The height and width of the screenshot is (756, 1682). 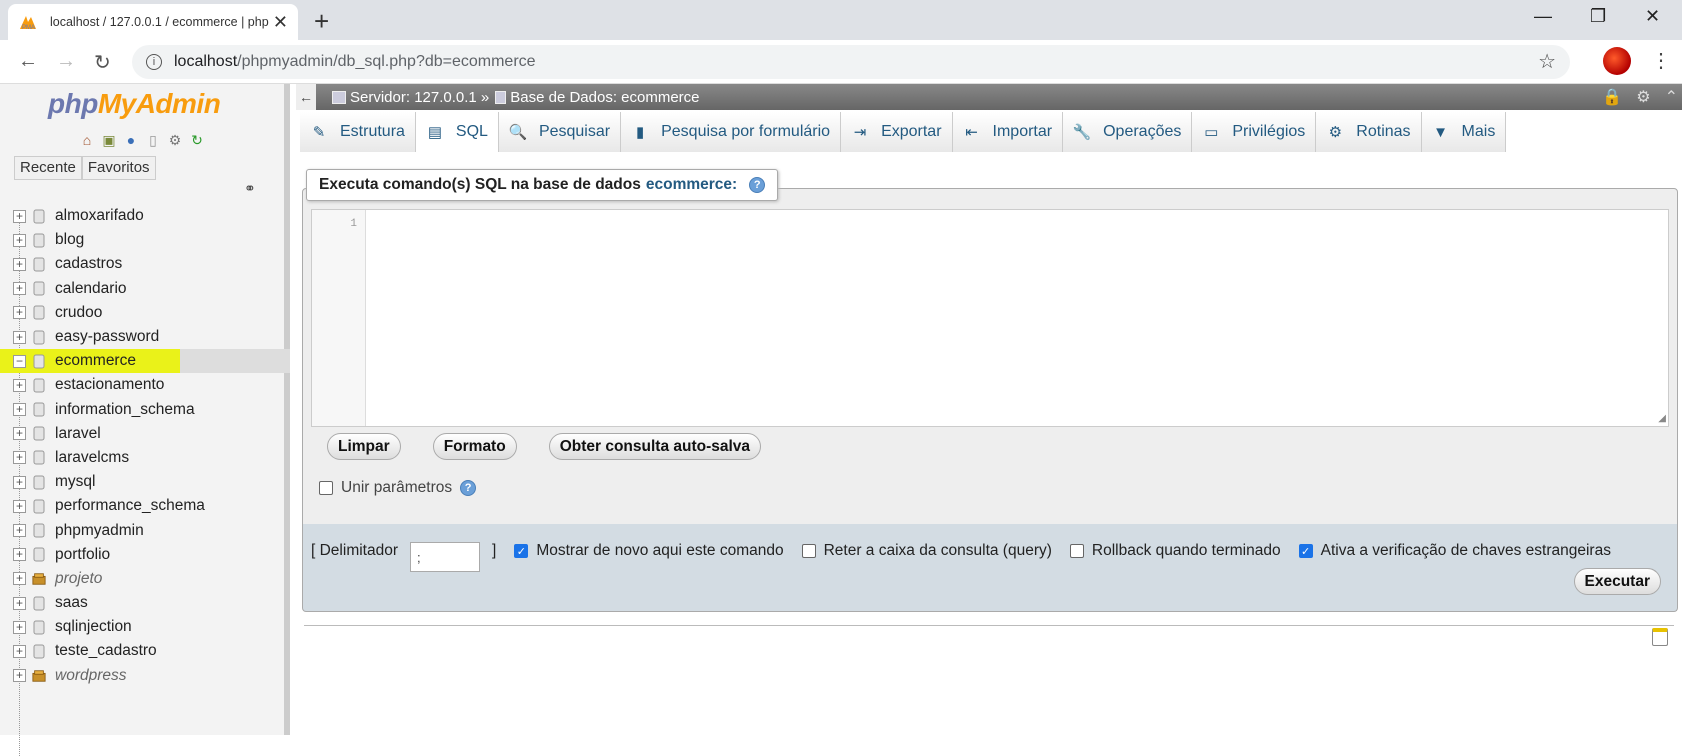 I want to click on breadcrumb-database: Base de Dados: ecommerce, so click(x=604, y=97).